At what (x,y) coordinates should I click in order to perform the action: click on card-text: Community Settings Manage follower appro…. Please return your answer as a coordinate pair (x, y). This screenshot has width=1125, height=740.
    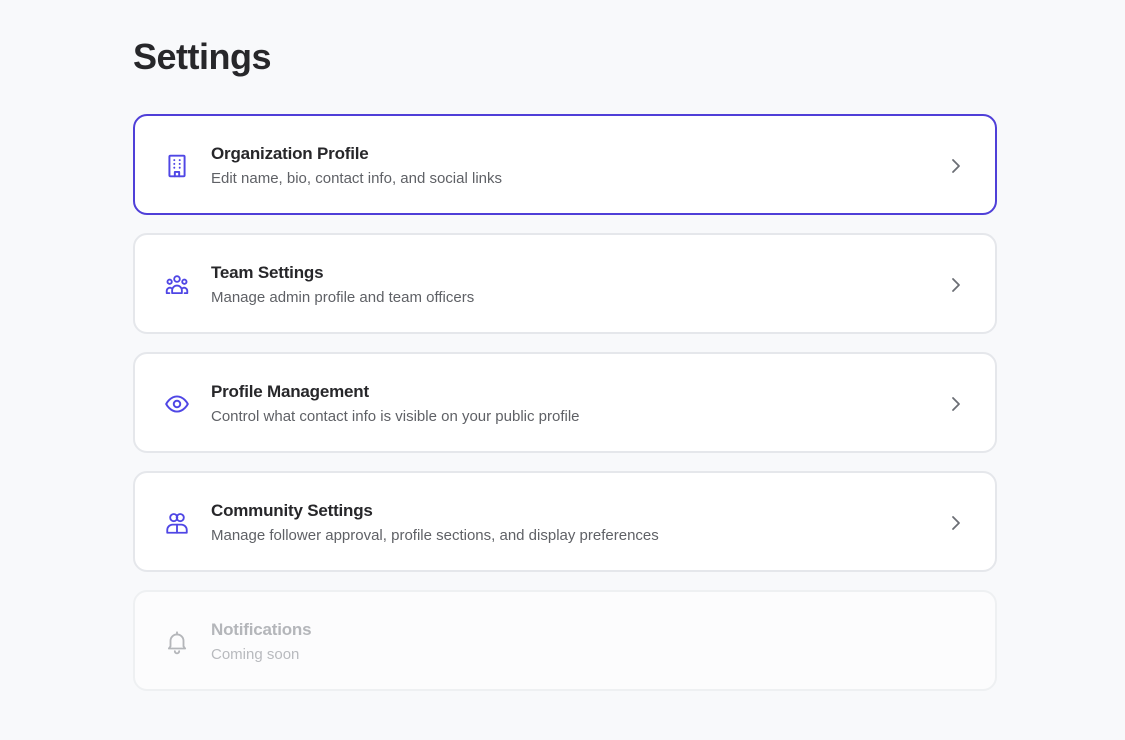
    Looking at the image, I should click on (435, 523).